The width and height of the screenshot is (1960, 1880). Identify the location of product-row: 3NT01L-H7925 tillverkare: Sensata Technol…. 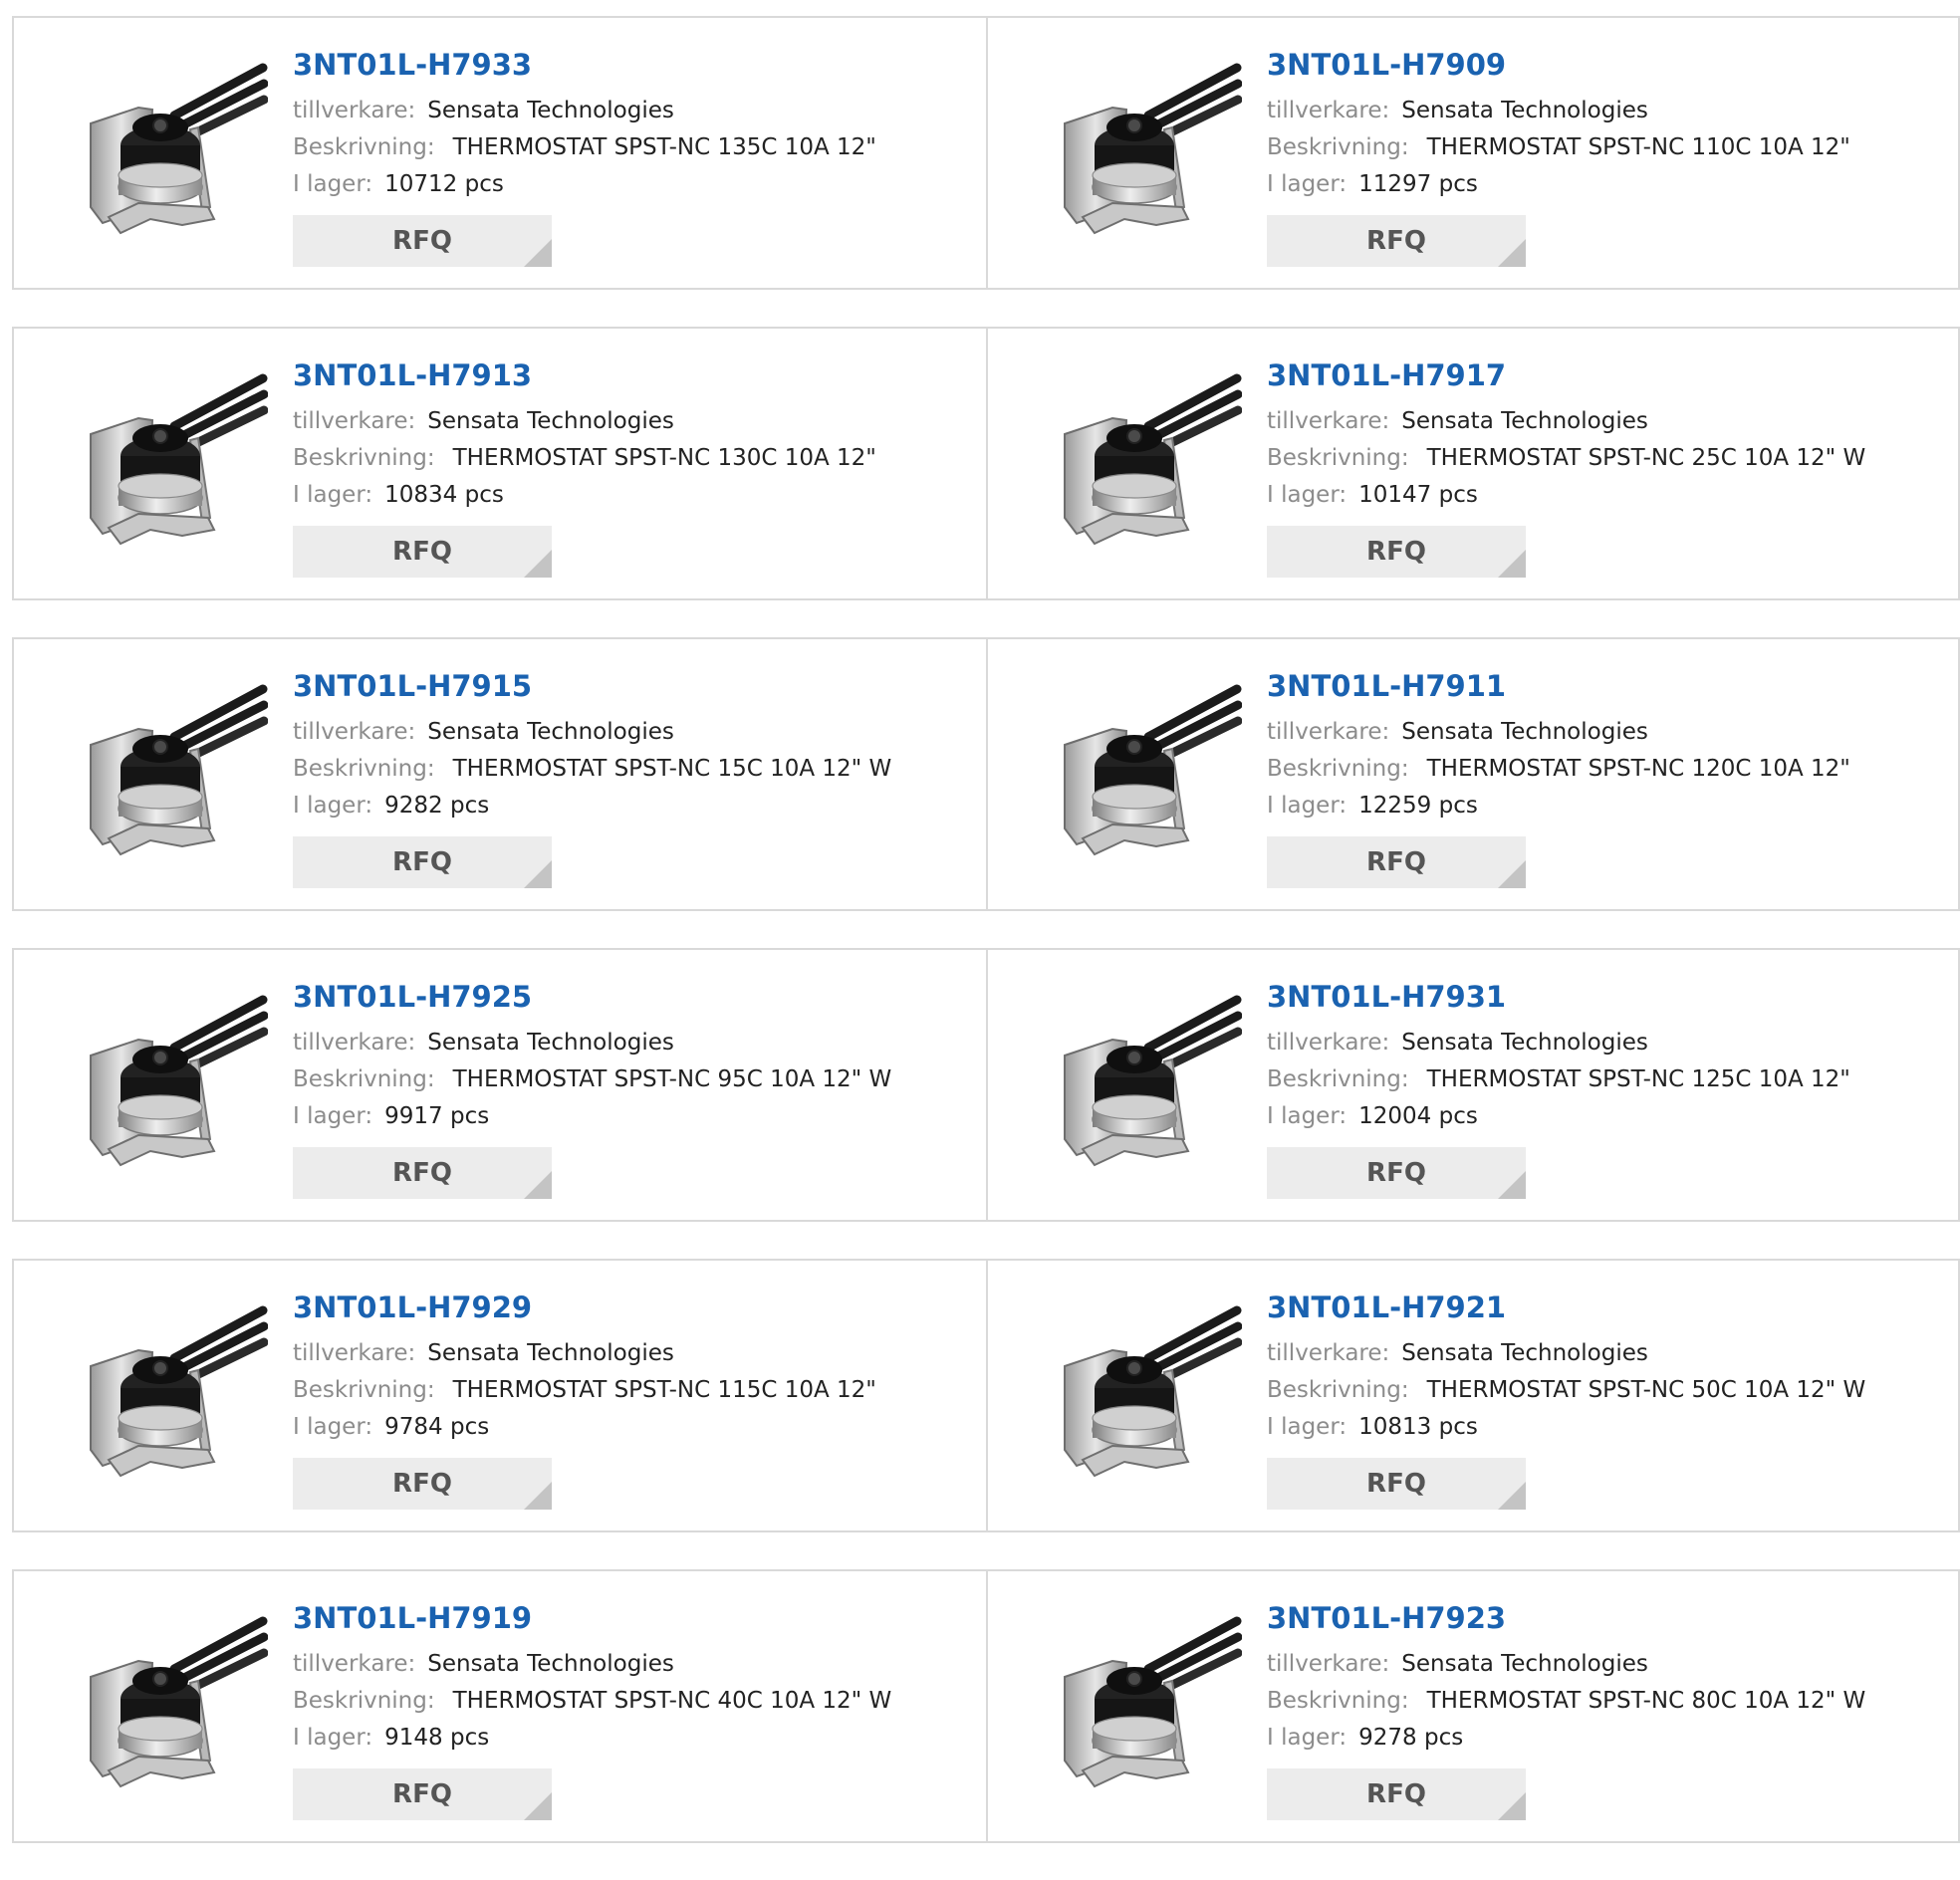
(986, 1085).